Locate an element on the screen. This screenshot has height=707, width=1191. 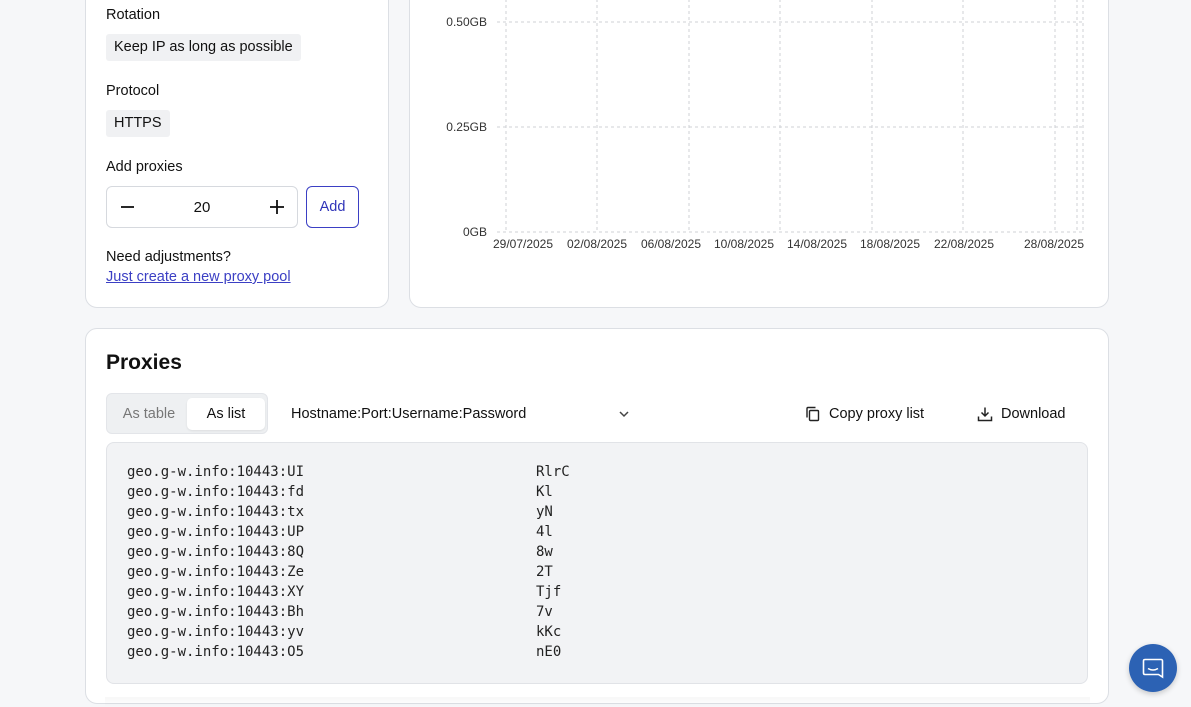
proxy-line: geo.g-w.info:10443:Ze 2T is located at coordinates (340, 572).